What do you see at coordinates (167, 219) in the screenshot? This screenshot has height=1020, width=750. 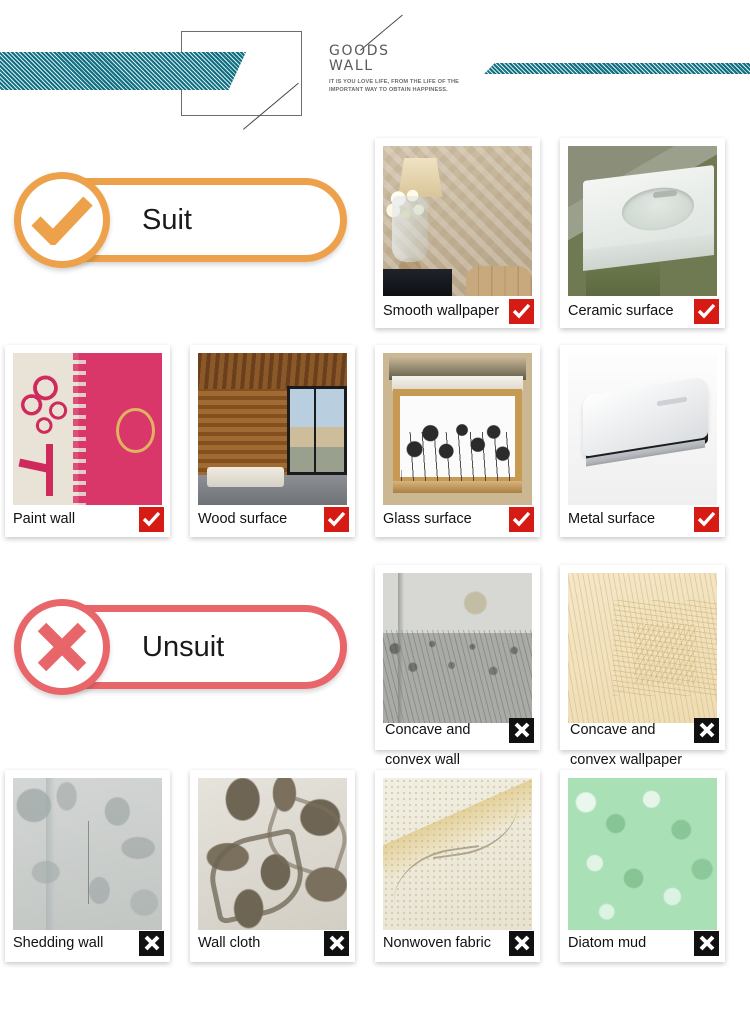 I see `suit-badge-label: Suit` at bounding box center [167, 219].